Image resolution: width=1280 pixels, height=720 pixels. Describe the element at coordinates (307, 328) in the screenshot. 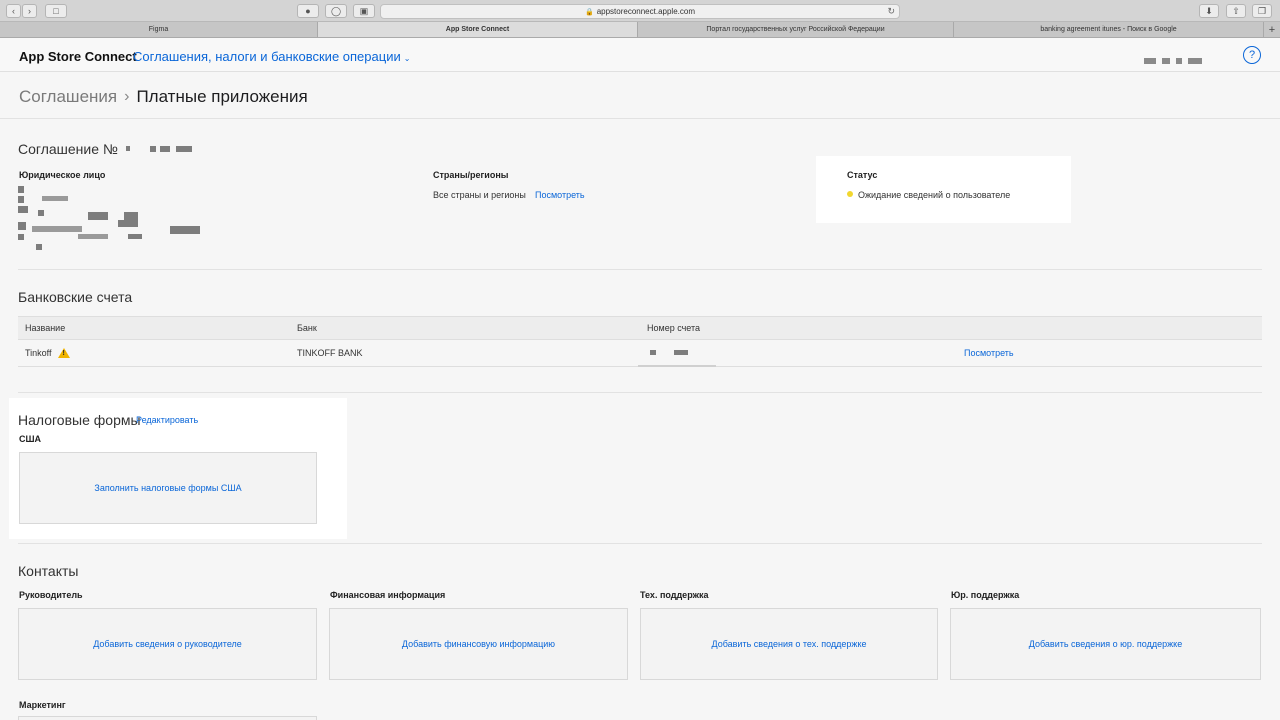

I see `column-header-bank: Банк` at that location.